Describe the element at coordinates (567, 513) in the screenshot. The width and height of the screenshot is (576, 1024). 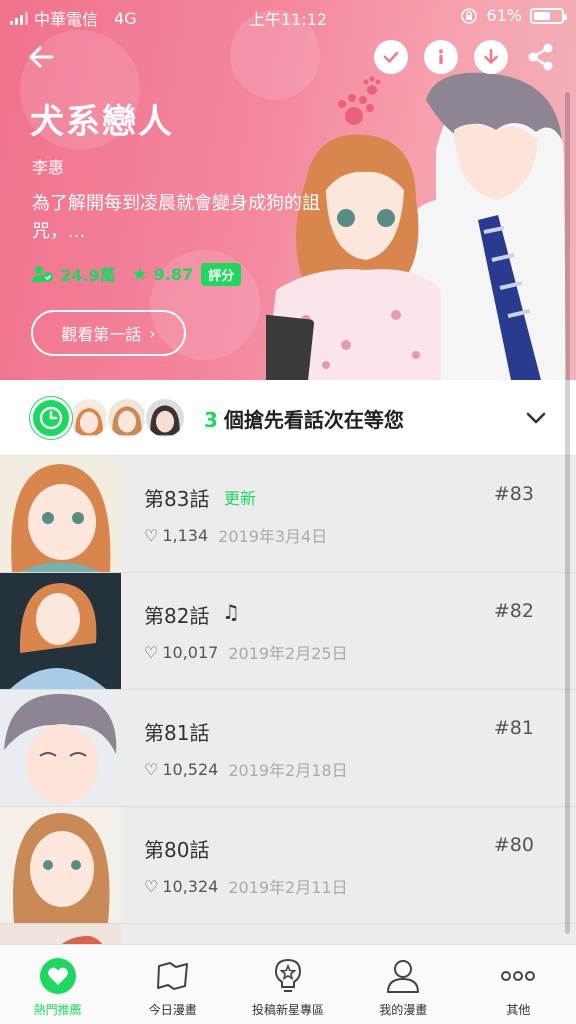
I see `scrollbar` at that location.